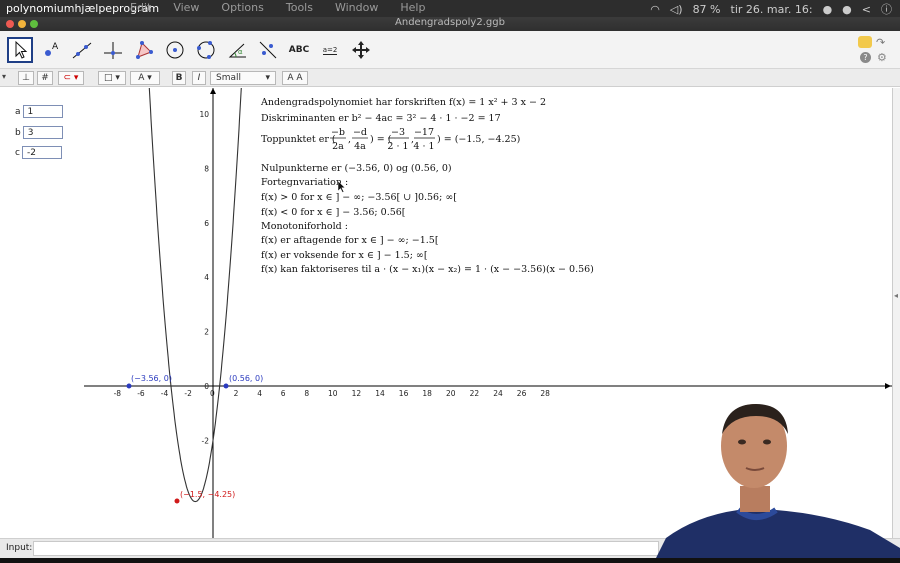  Describe the element at coordinates (450, 22) in the screenshot. I see `window-title: Andengradspoly2.ggb` at that location.